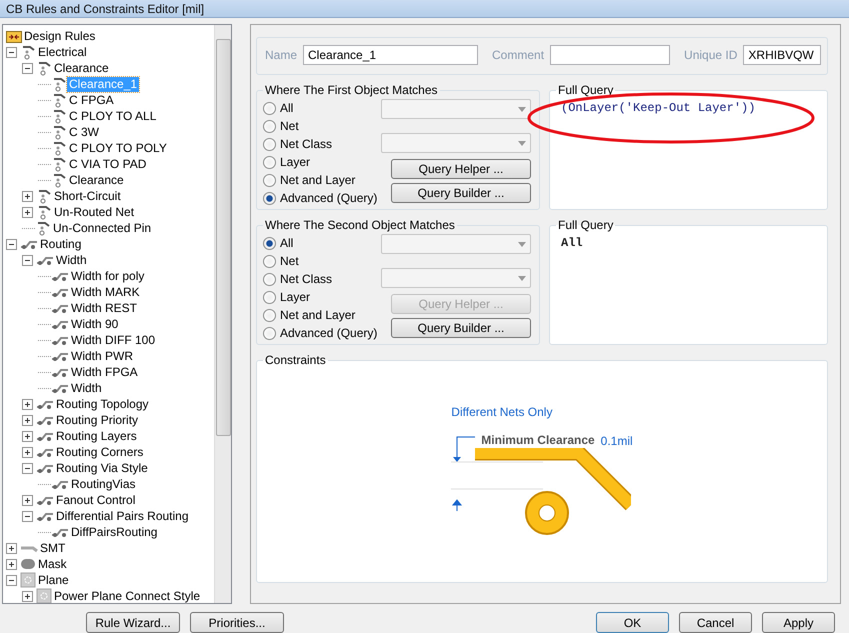 Image resolution: width=849 pixels, height=633 pixels. What do you see at coordinates (84, 132) in the screenshot?
I see `tree-item: C 3W` at bounding box center [84, 132].